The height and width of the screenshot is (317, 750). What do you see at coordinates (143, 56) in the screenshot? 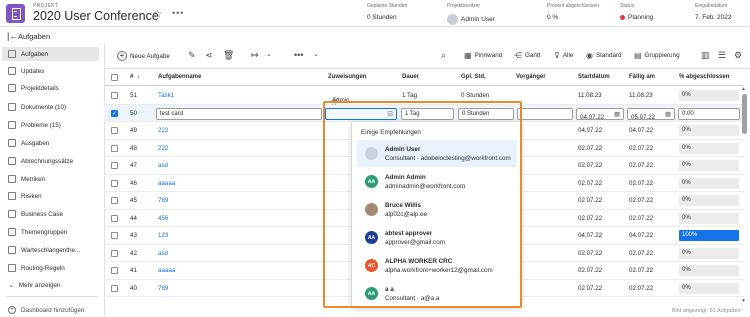
I see `new-task-button: + Neue Aufgabe` at bounding box center [143, 56].